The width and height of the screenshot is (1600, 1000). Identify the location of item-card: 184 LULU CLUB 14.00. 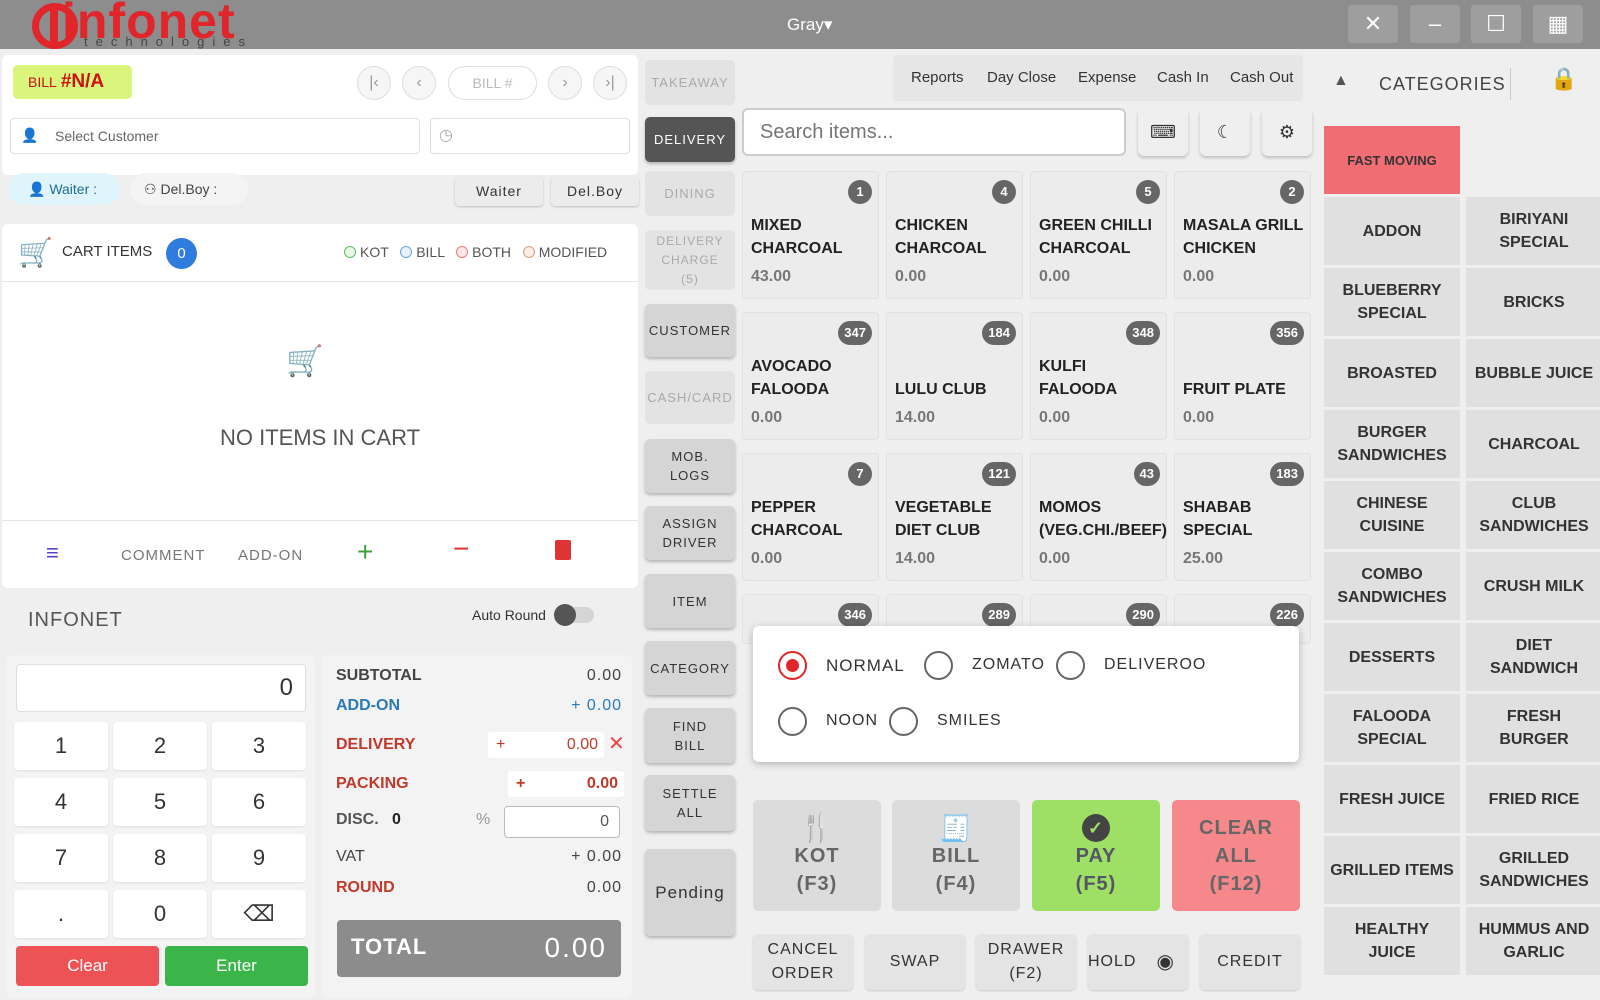
(954, 376).